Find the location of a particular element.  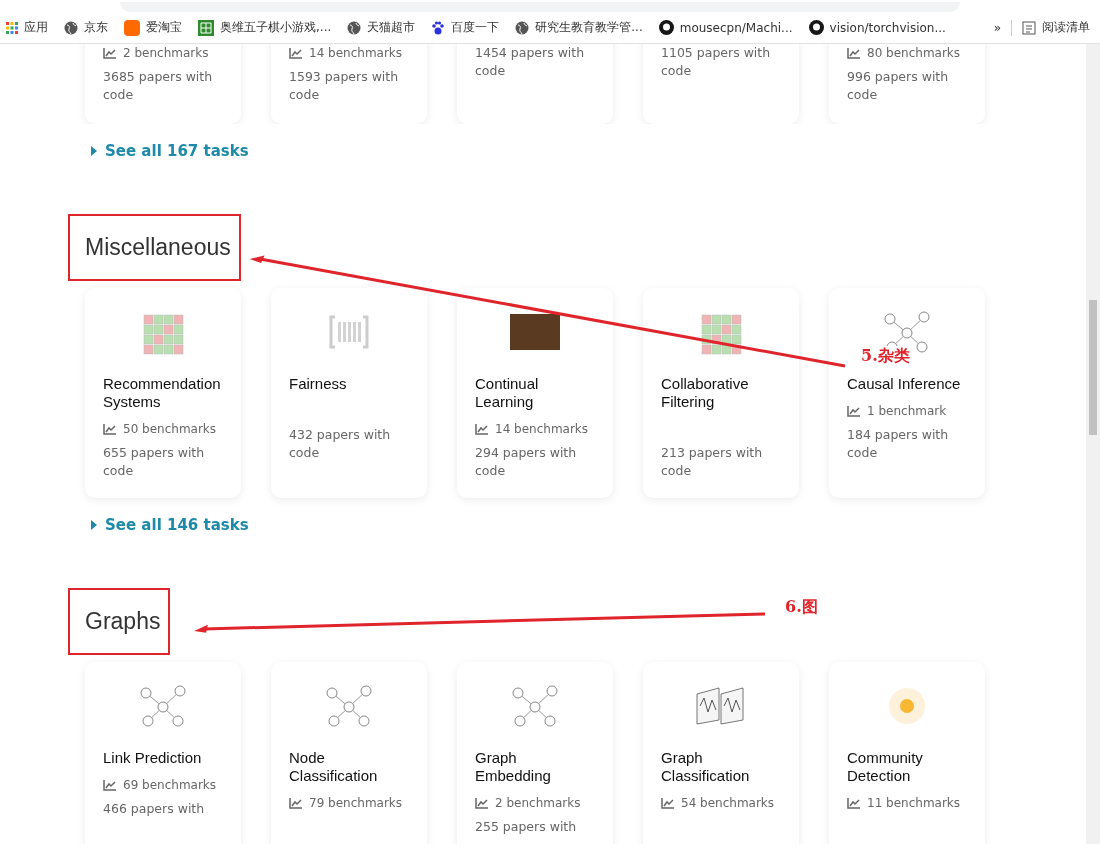

benchmark-count: 50 benchmarks is located at coordinates (170, 429).